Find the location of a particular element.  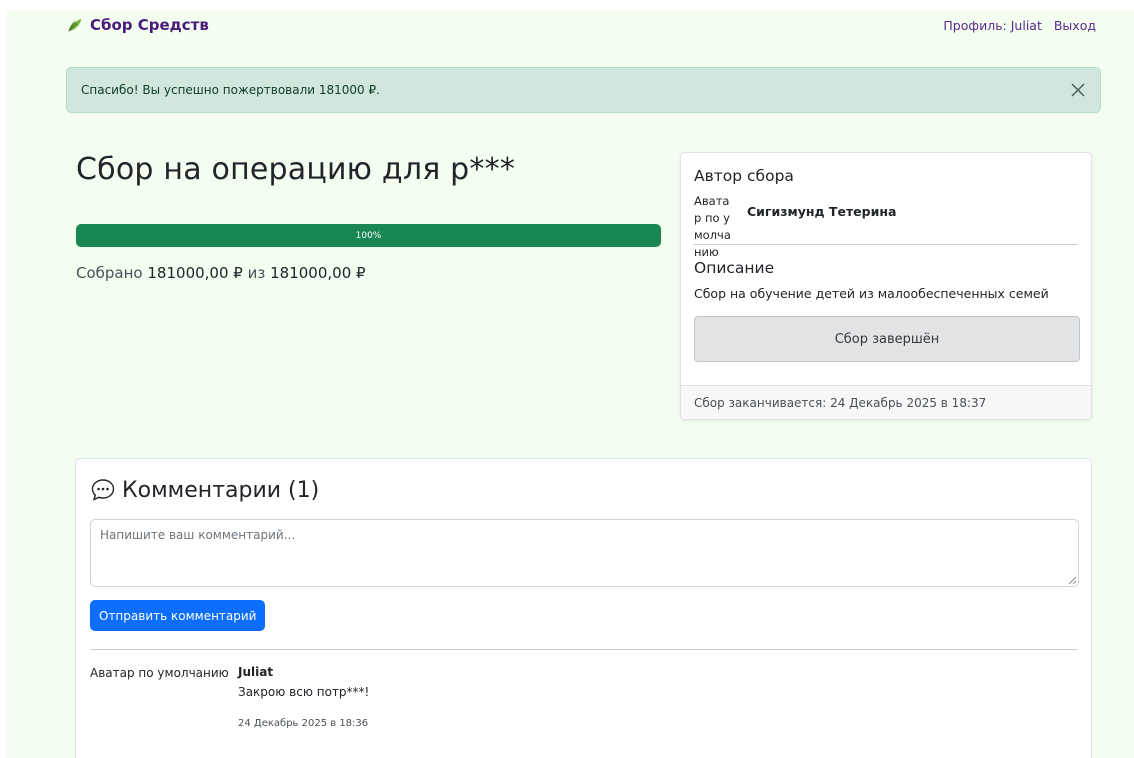

collected-summary: Собрано 181000,00 ₽ из 181000,00 ₽ is located at coordinates (221, 273).